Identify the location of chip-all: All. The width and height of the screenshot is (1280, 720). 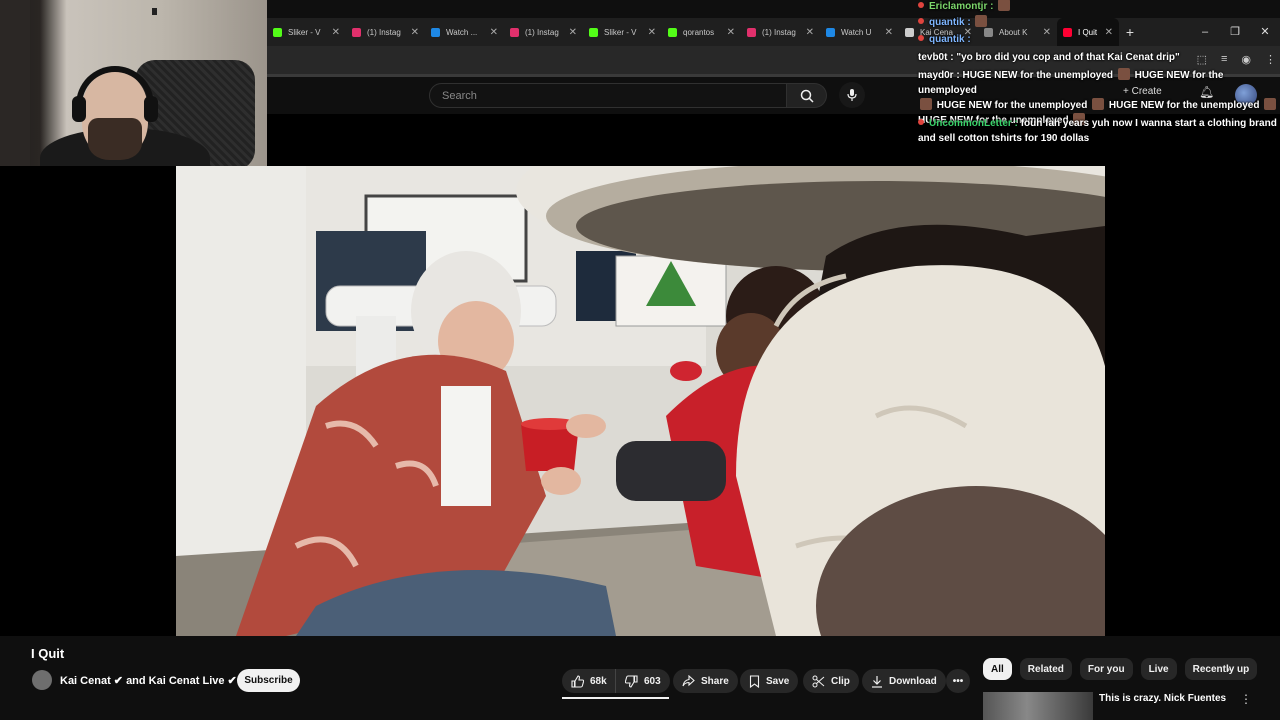
(997, 669).